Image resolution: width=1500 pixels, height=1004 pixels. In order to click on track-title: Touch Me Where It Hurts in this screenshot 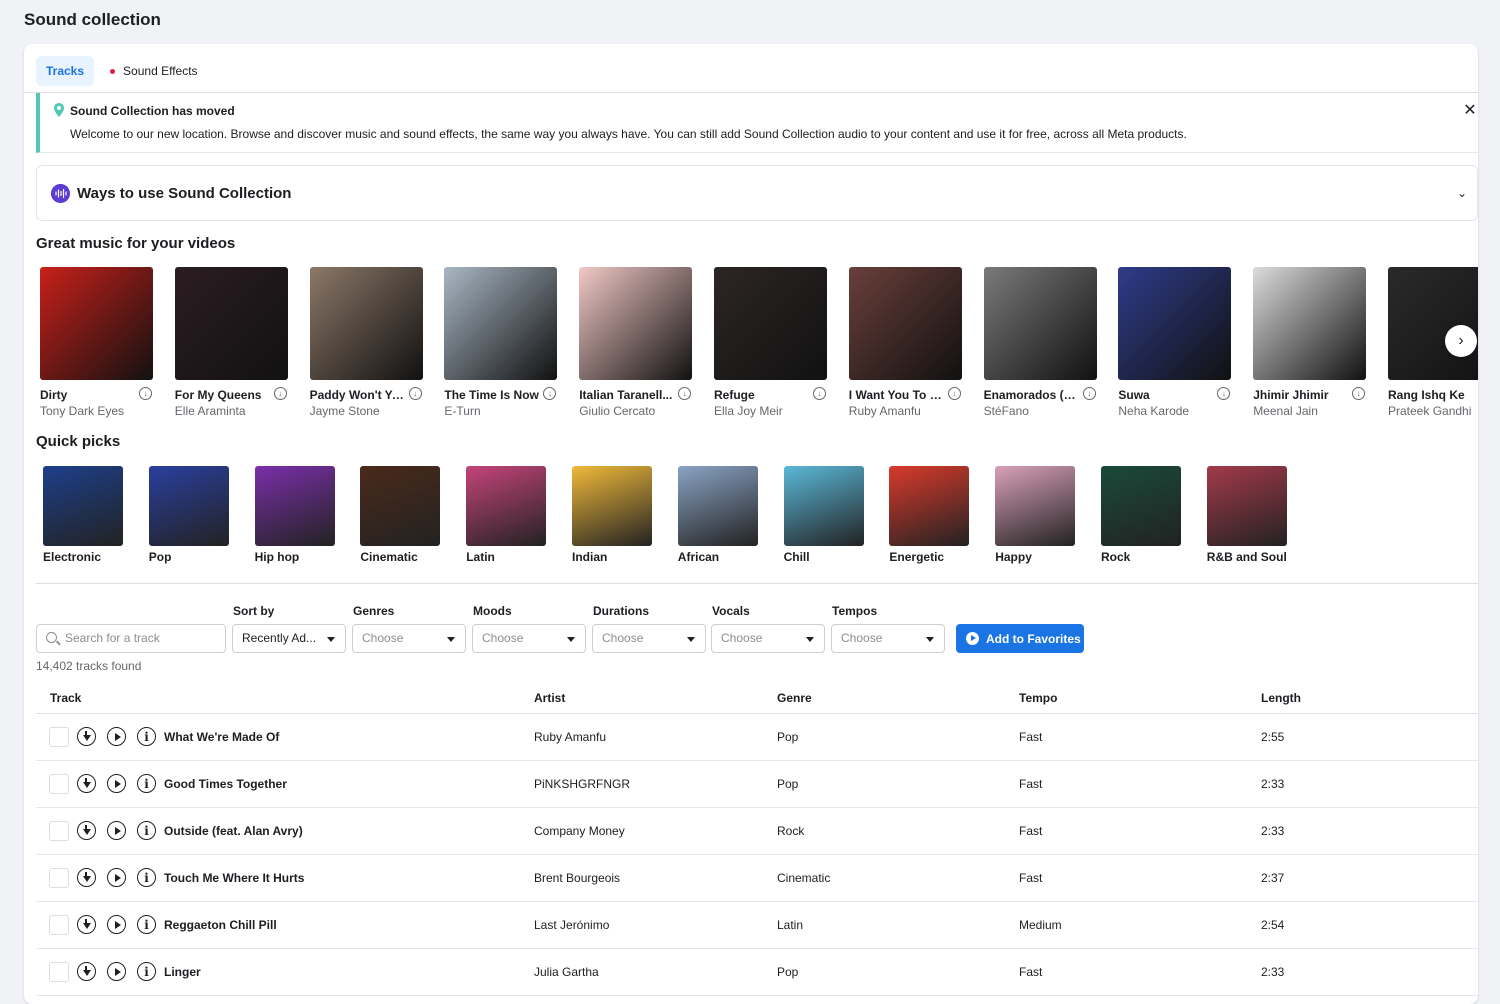, I will do `click(234, 878)`.